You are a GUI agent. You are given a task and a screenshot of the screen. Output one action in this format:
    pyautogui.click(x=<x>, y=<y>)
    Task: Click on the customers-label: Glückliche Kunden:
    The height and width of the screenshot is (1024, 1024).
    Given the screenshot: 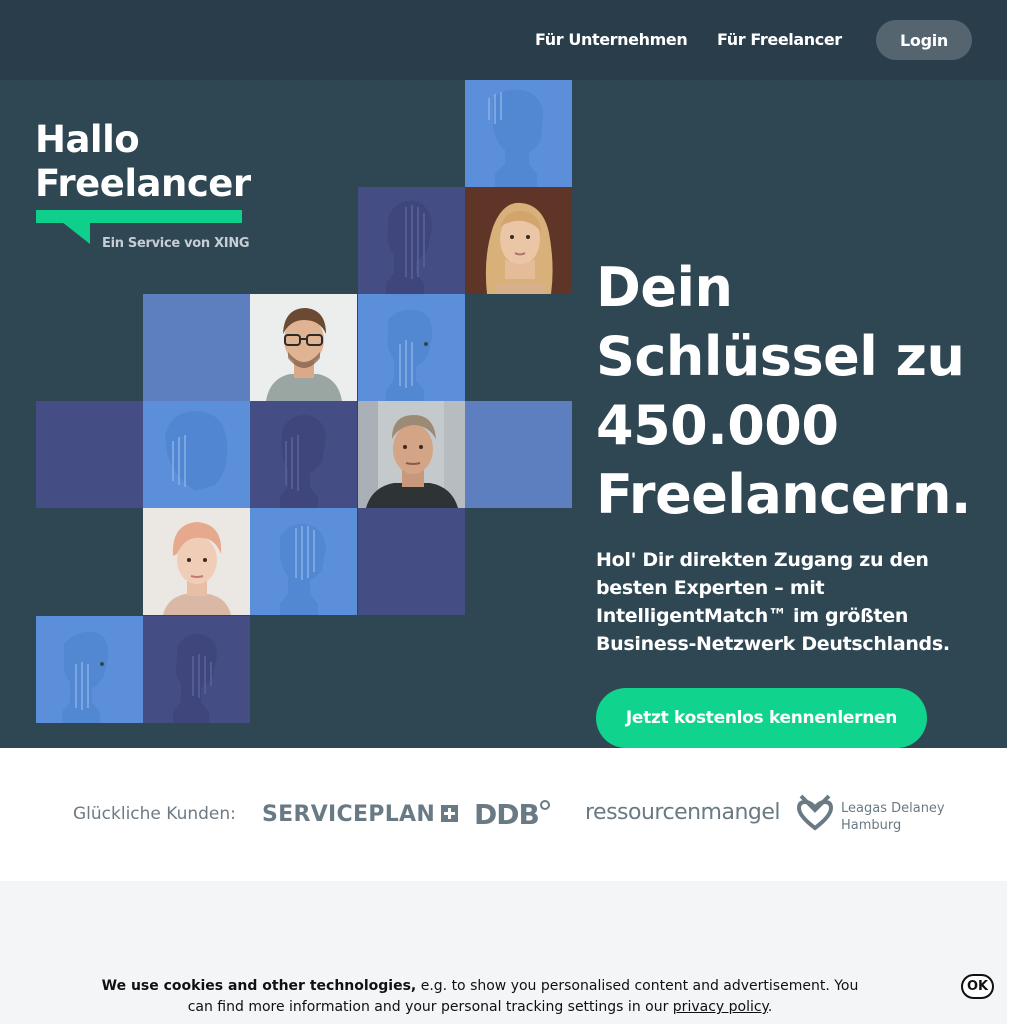 What is the action you would take?
    pyautogui.click(x=154, y=814)
    